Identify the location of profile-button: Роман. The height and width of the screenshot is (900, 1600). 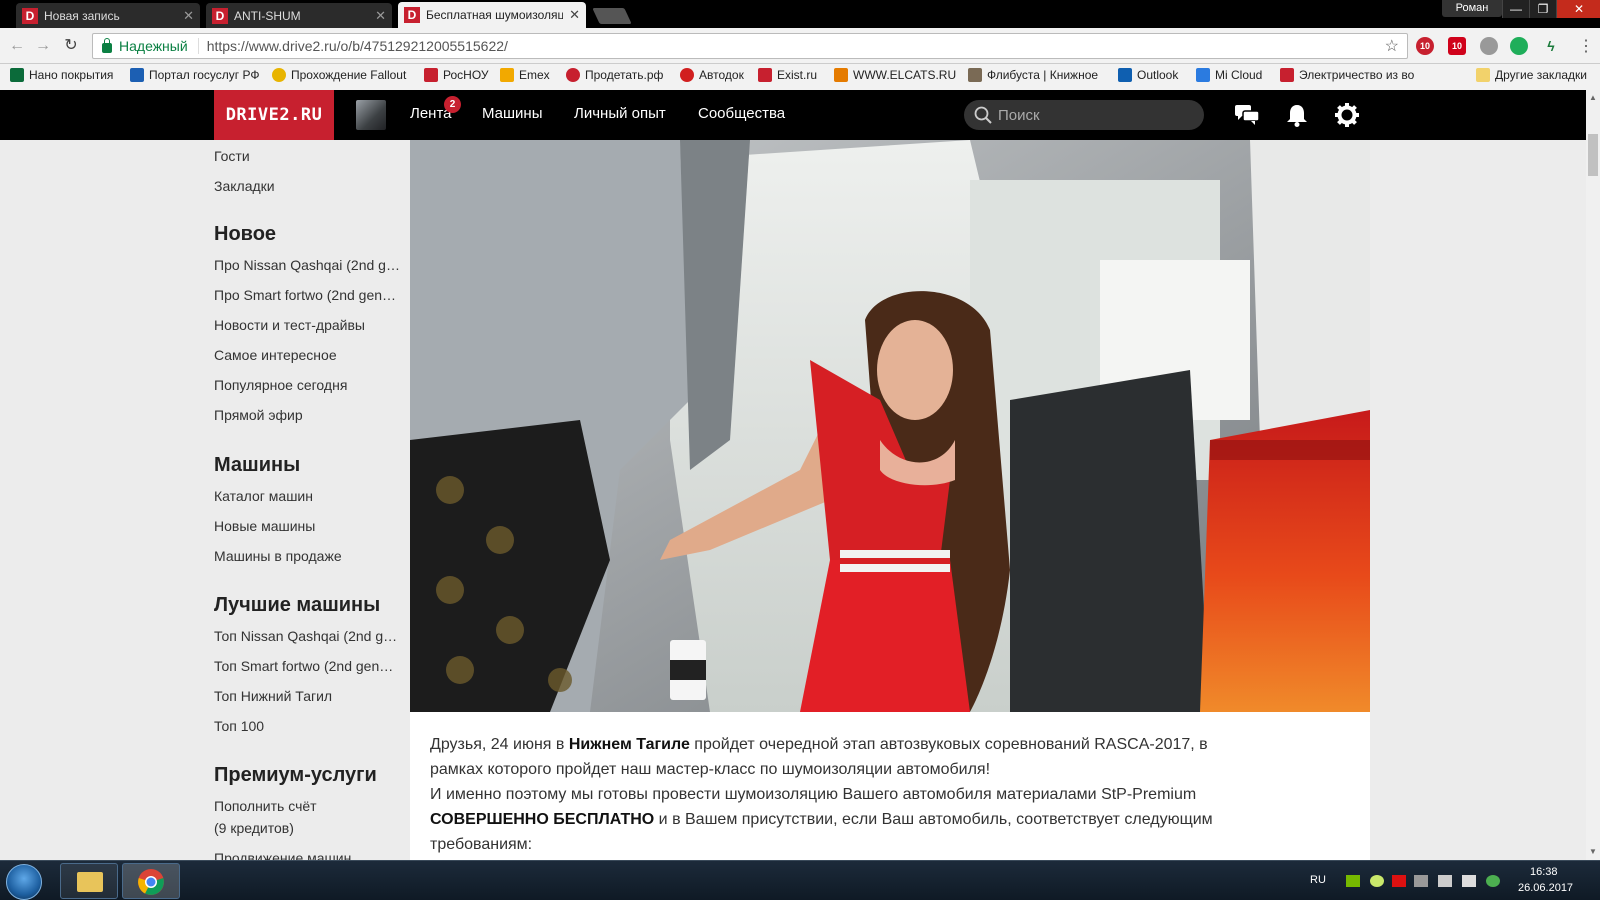
(1472, 8).